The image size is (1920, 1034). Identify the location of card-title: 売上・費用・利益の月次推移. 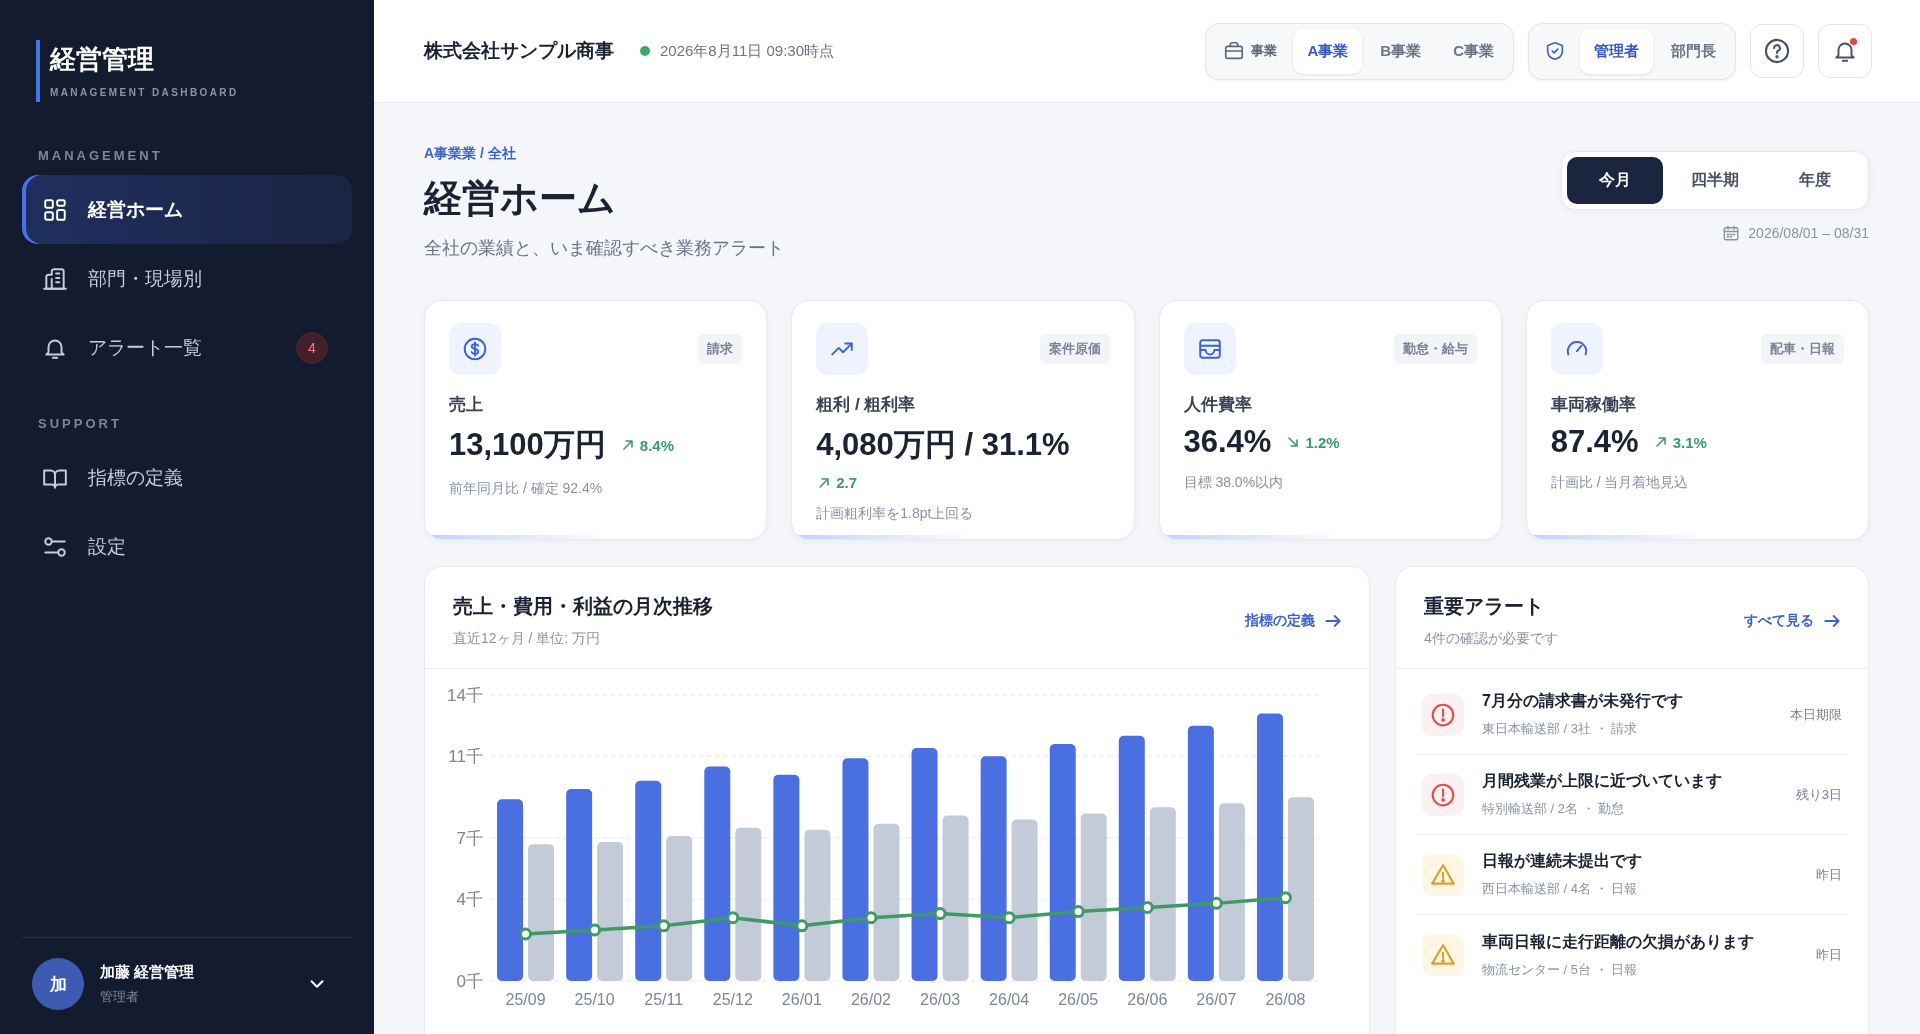
(583, 606).